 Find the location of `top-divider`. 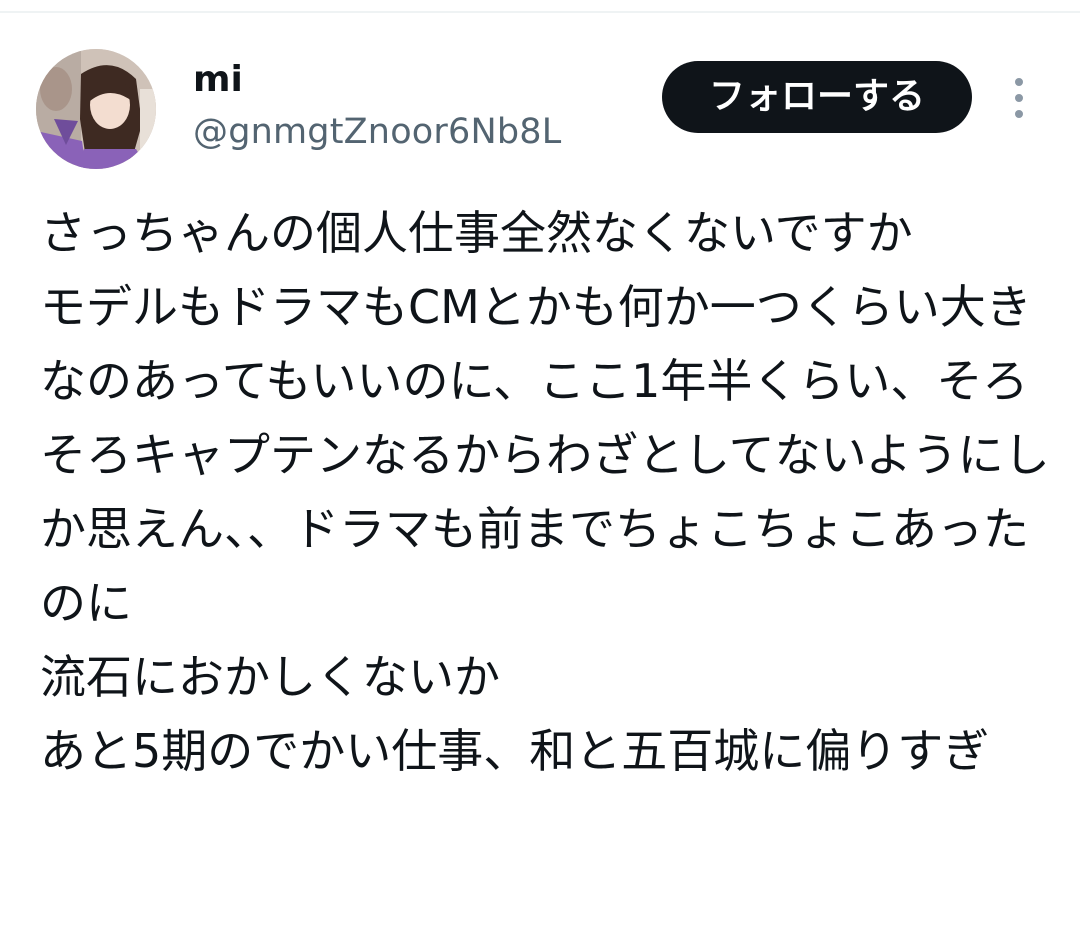

top-divider is located at coordinates (540, 12).